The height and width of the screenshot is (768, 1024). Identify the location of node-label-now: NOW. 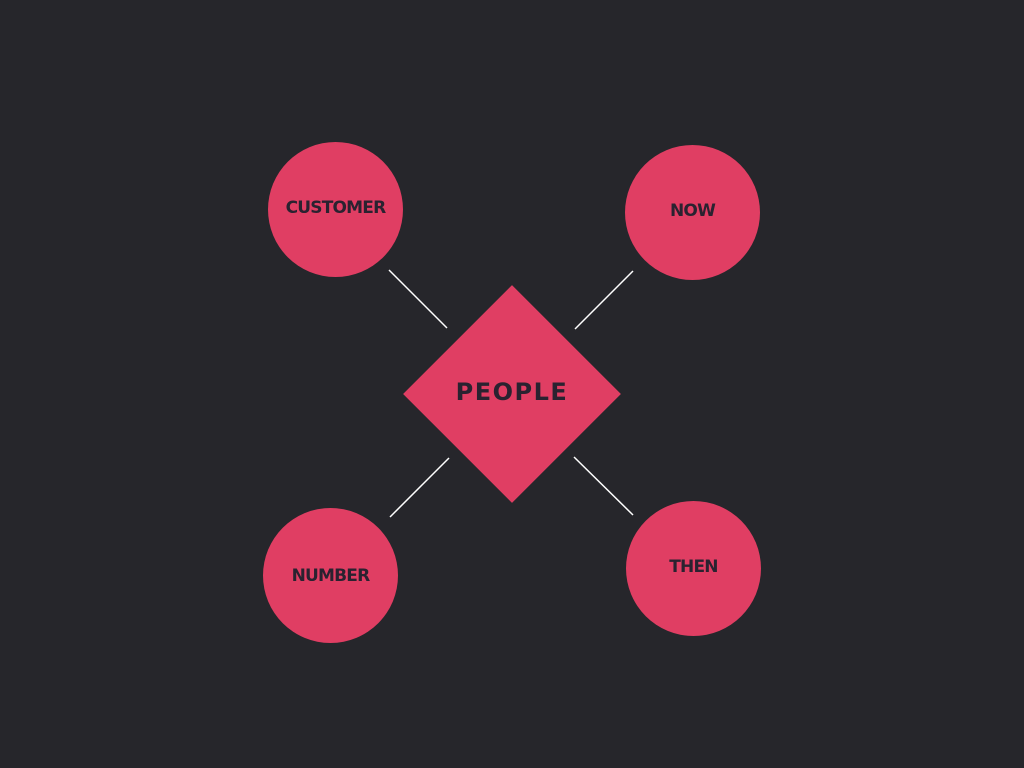
(692, 210).